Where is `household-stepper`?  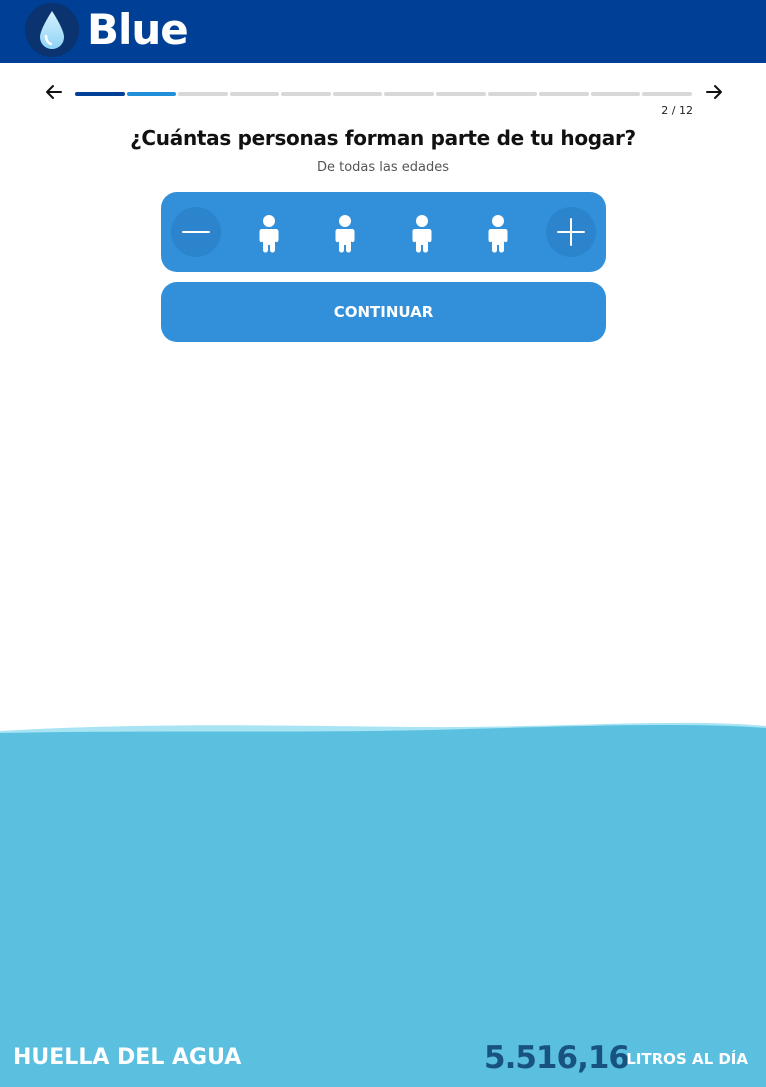
household-stepper is located at coordinates (383, 232).